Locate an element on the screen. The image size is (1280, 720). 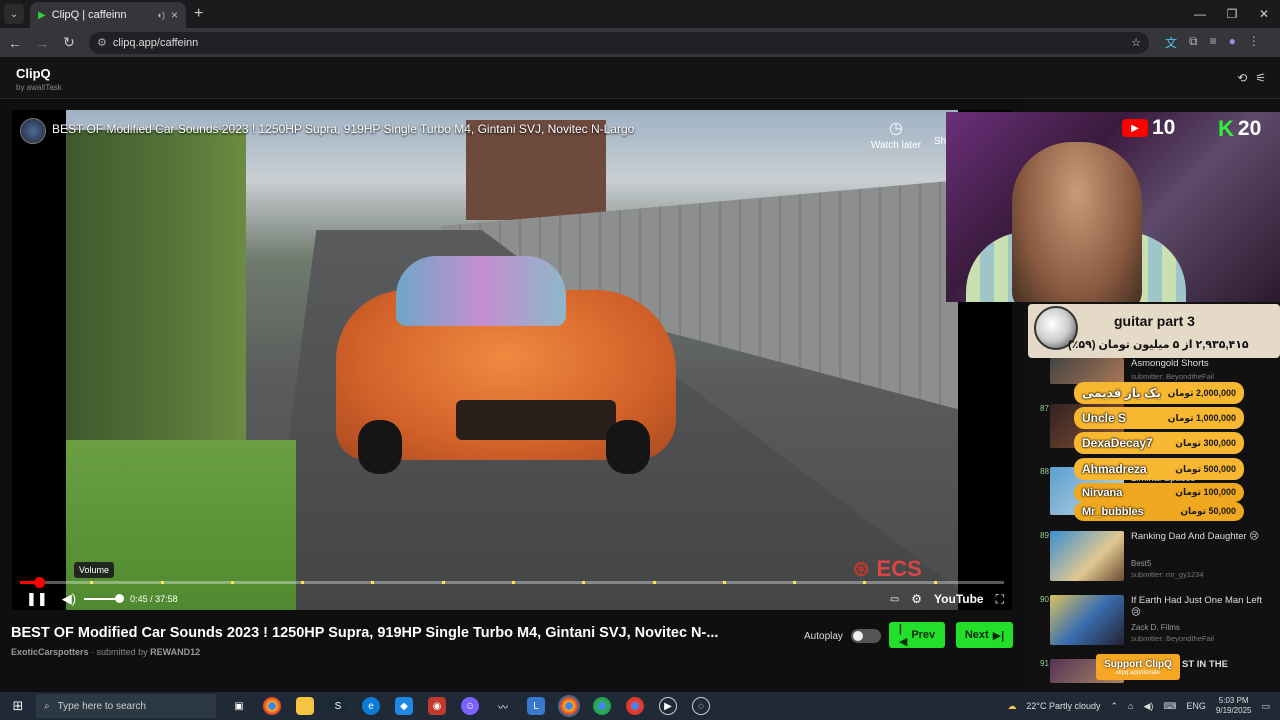
autoplay-toggle is located at coordinates (865, 636).